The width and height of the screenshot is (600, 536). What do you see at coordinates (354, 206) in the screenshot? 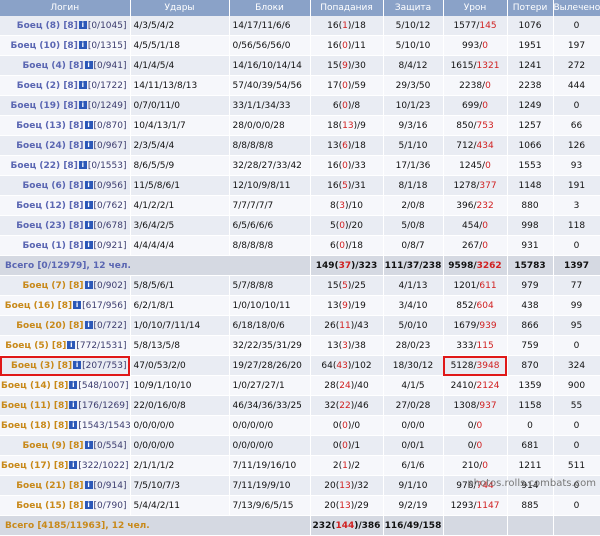
I see `hits-landed-b: )/10` at bounding box center [354, 206].